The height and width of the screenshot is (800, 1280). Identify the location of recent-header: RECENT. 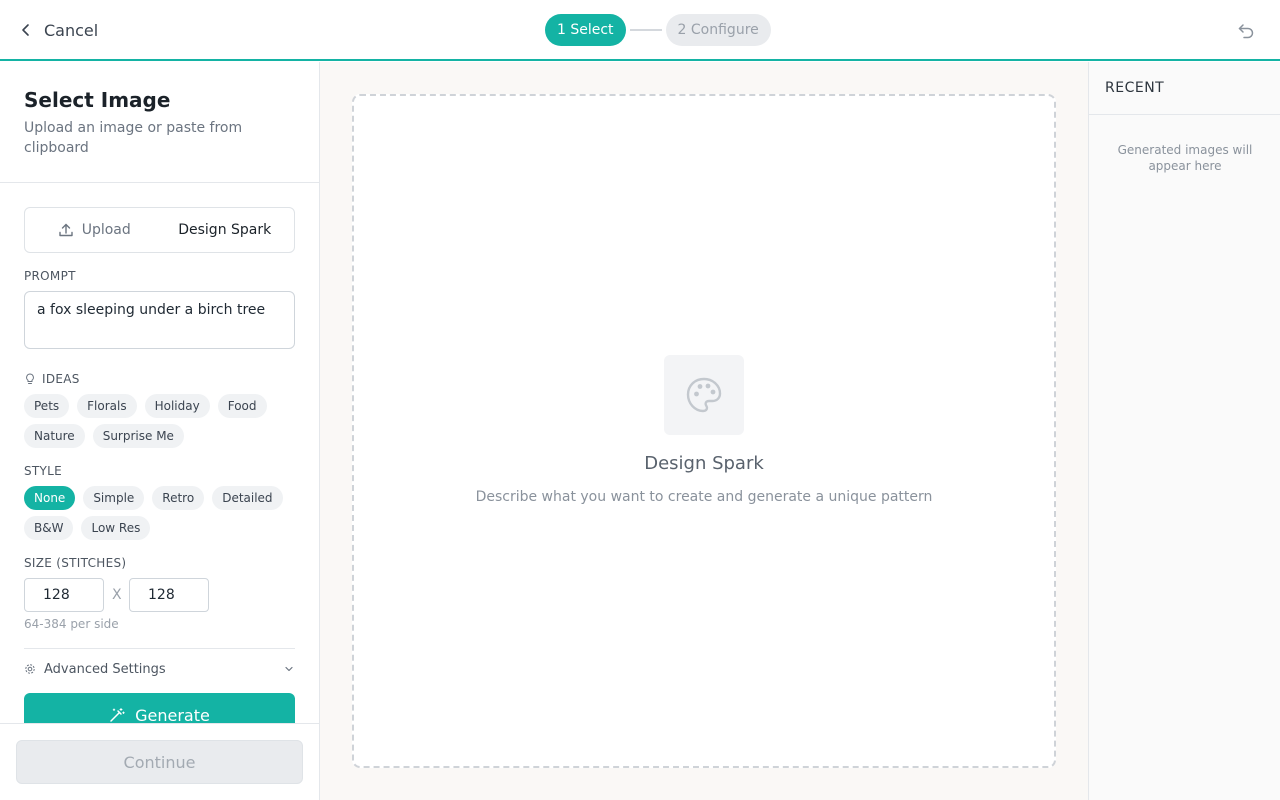
(1184, 88).